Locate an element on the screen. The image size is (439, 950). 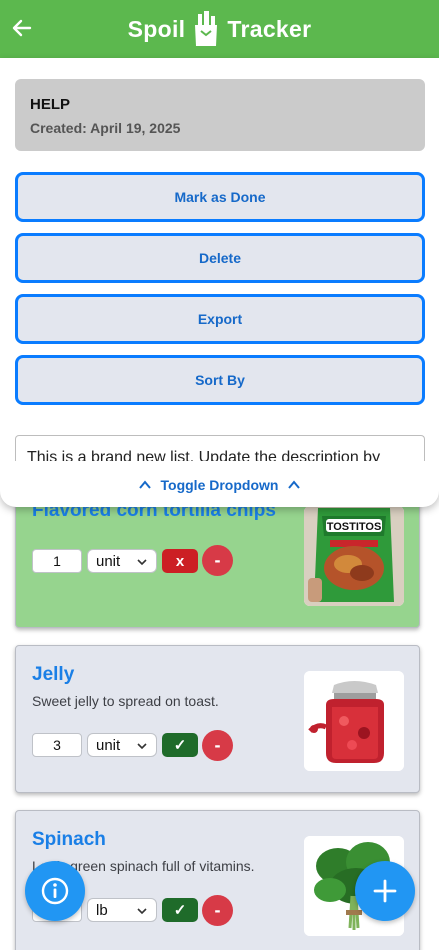
unit-select: lb is located at coordinates (122, 910).